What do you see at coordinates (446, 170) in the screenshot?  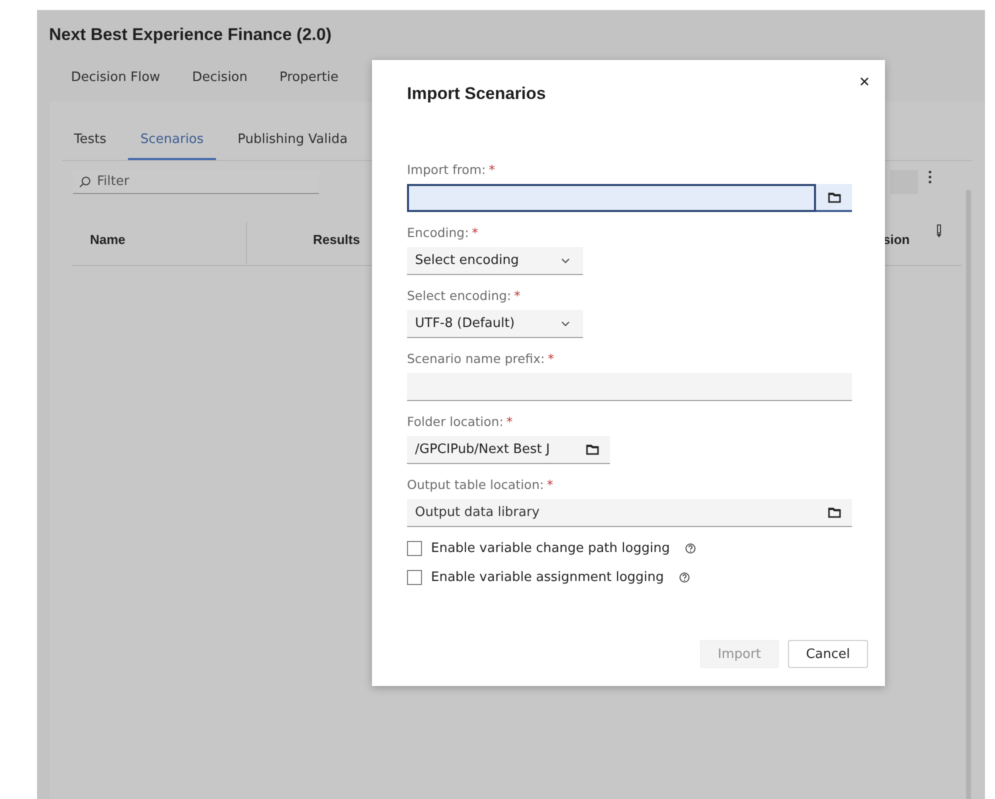 I see `field-label: Import from:` at bounding box center [446, 170].